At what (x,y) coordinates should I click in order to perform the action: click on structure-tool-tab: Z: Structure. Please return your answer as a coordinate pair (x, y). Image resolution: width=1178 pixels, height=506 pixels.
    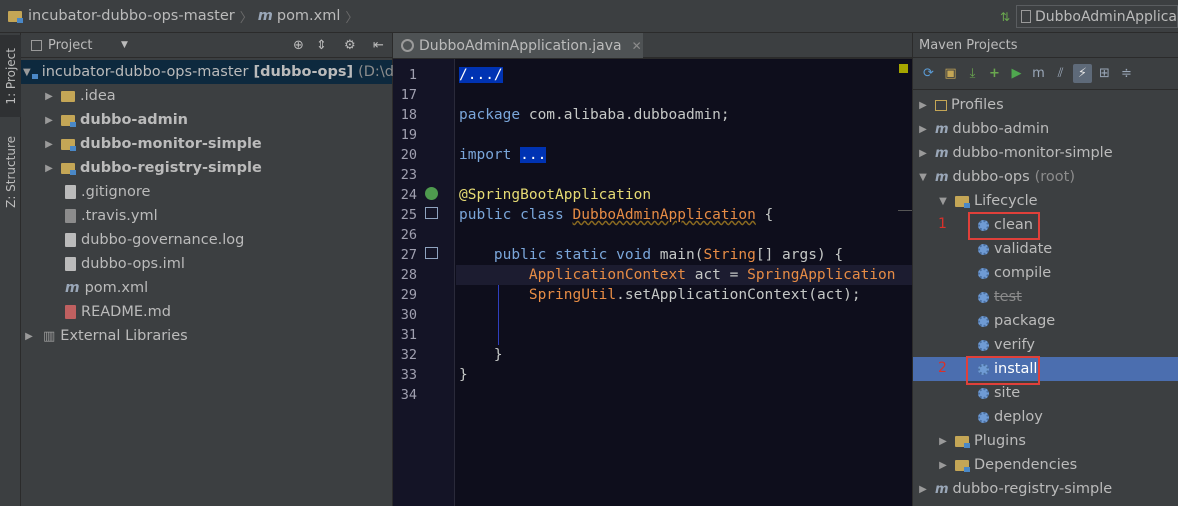
    Looking at the image, I should click on (10, 172).